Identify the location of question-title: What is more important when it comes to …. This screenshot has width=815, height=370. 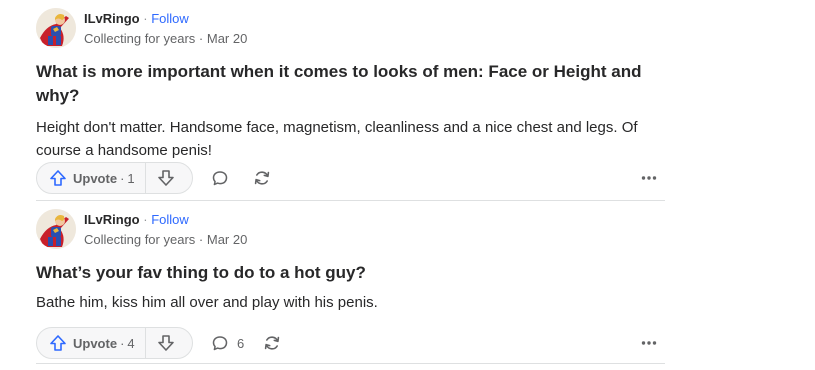
(350, 84).